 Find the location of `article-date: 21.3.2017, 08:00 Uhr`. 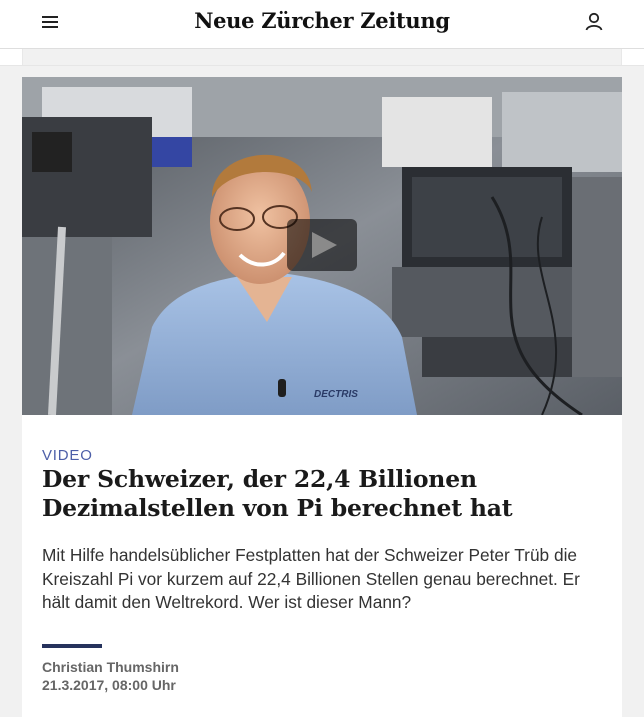

article-date: 21.3.2017, 08:00 Uhr is located at coordinates (109, 685).